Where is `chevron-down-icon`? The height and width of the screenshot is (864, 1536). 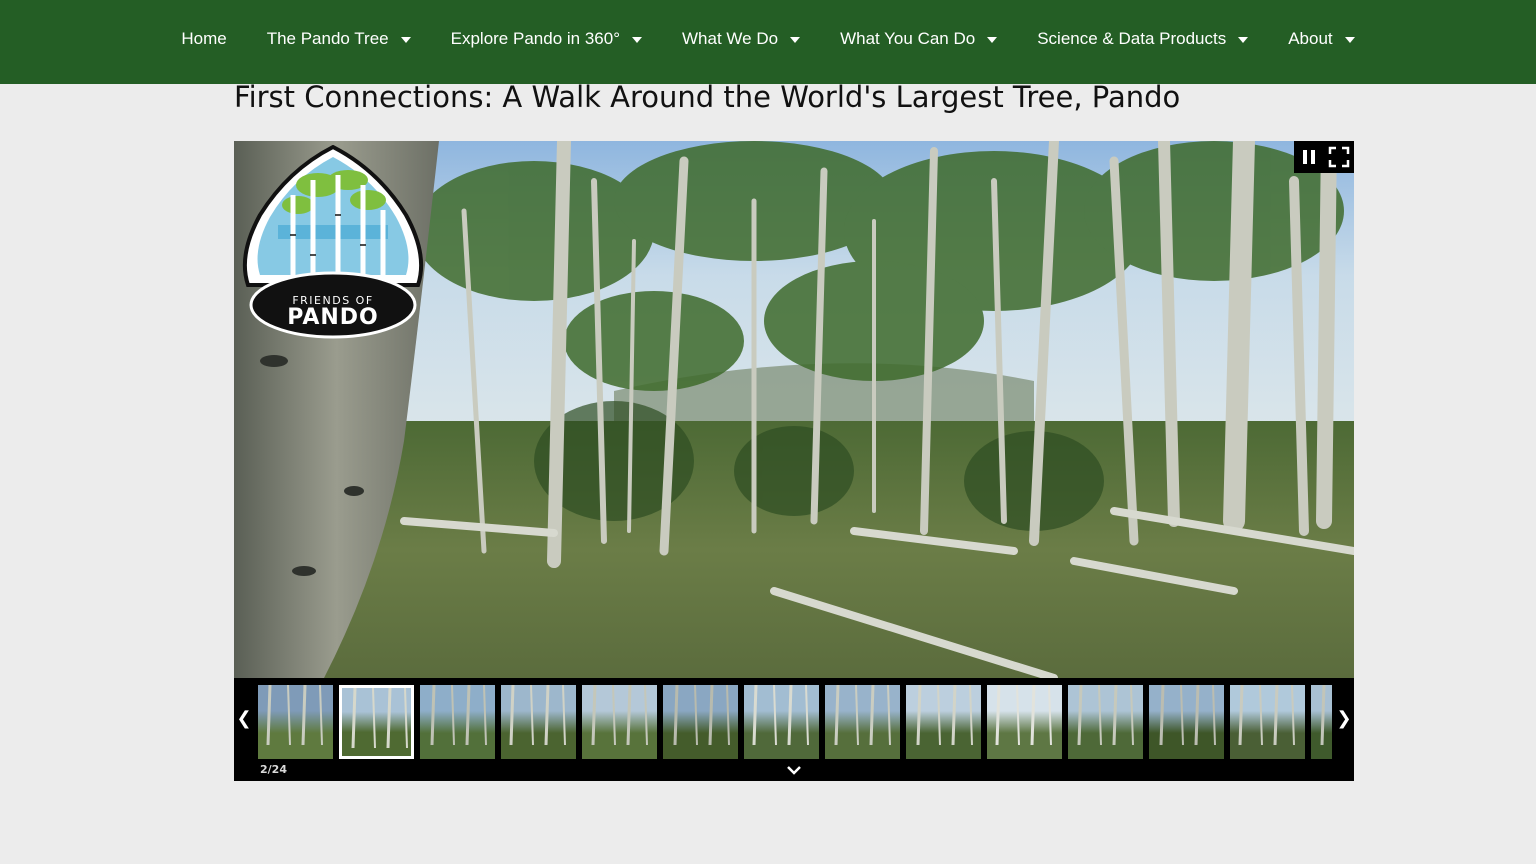
chevron-down-icon is located at coordinates (794, 770).